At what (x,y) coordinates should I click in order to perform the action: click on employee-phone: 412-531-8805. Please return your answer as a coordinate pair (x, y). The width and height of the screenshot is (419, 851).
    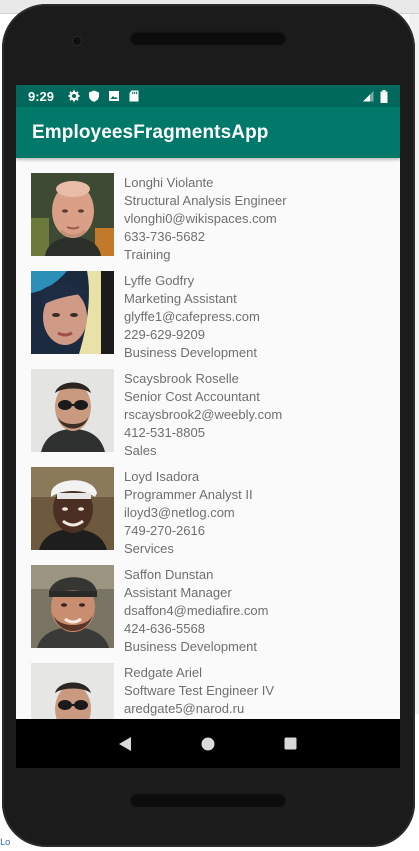
    Looking at the image, I should click on (164, 432).